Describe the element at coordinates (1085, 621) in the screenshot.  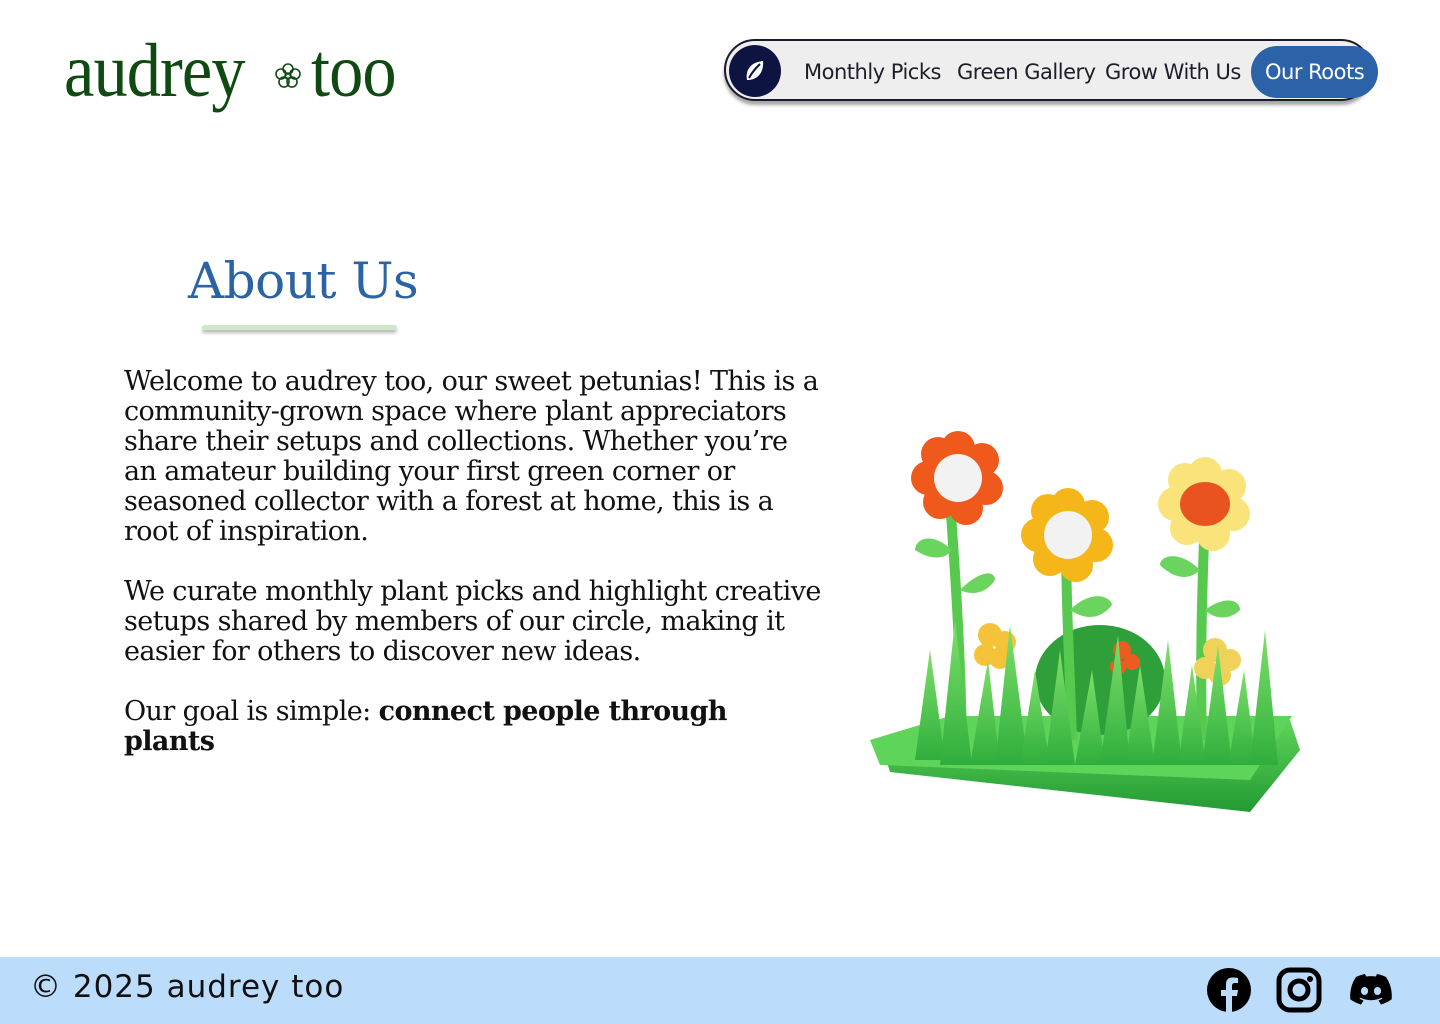
I see `flower-garden-illustration` at that location.